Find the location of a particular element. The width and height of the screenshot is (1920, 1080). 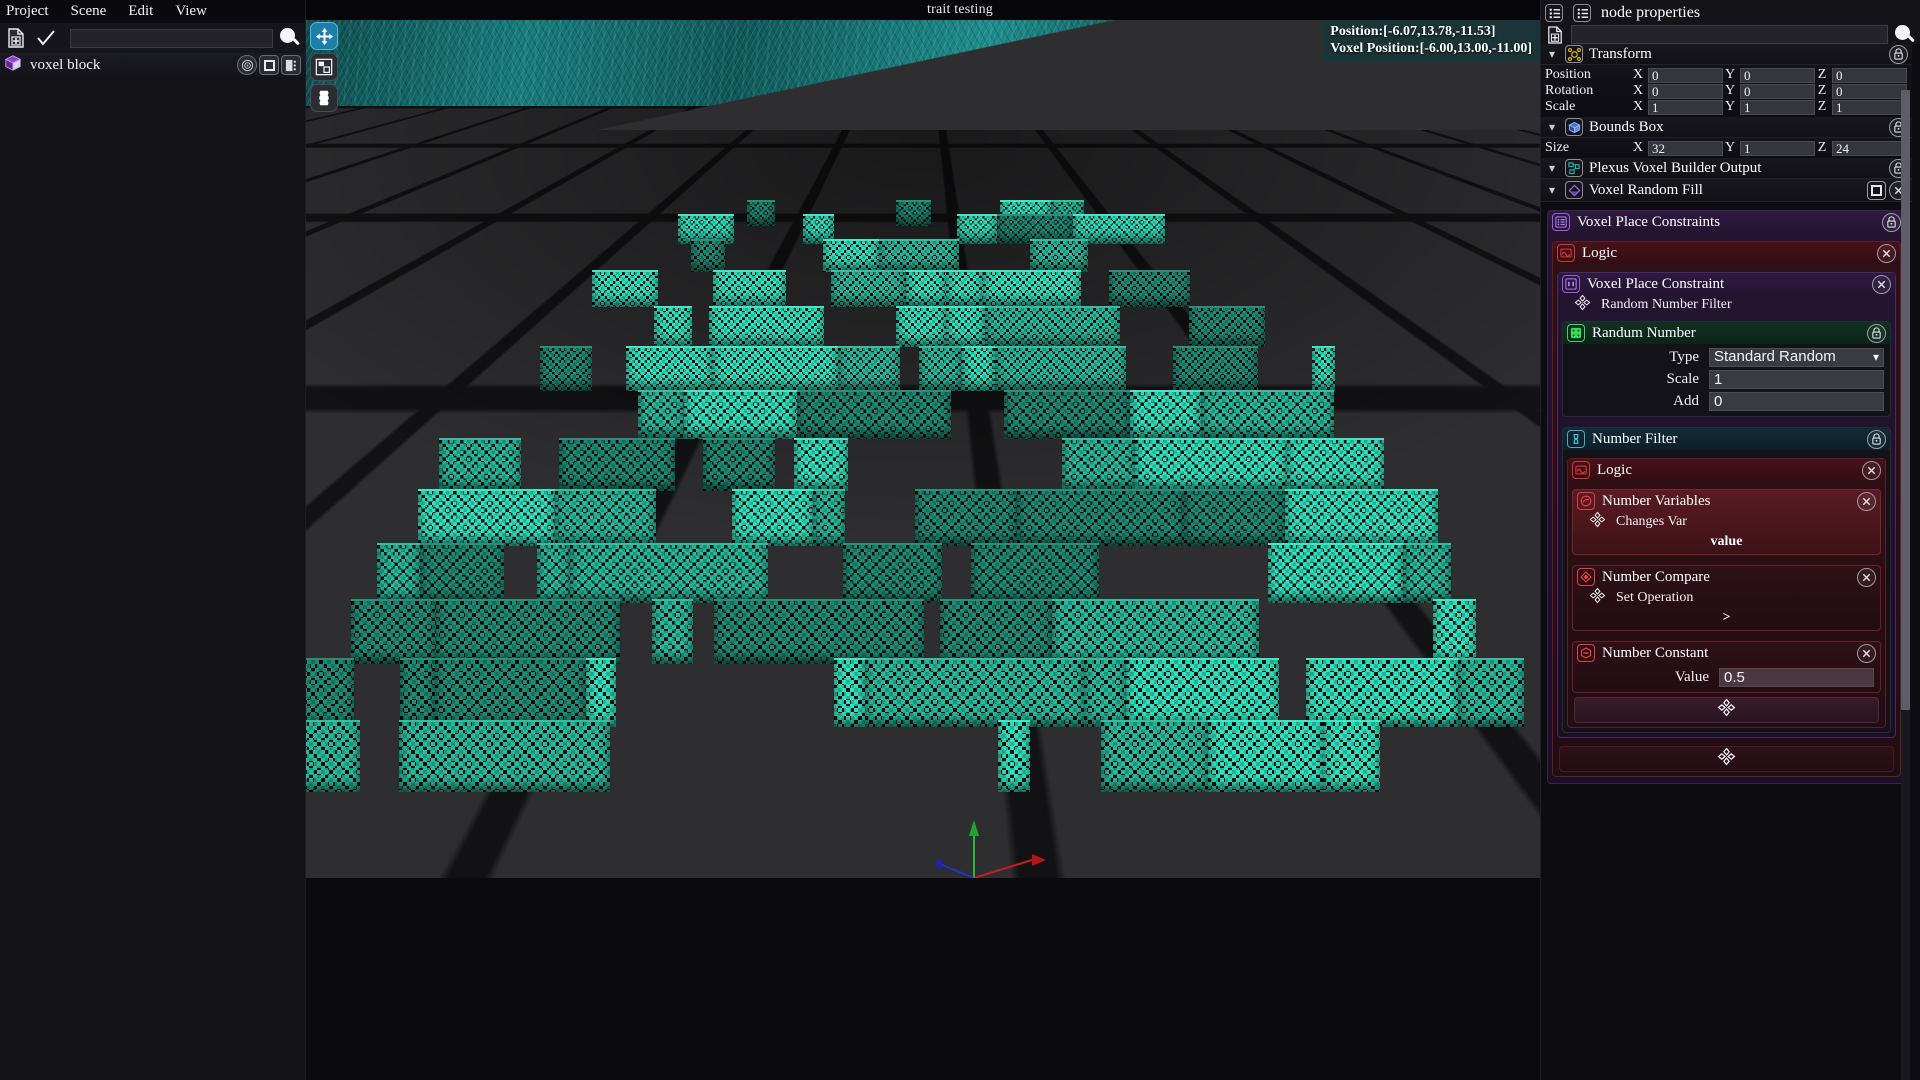

scale-x-field: 1 is located at coordinates (1685, 107).